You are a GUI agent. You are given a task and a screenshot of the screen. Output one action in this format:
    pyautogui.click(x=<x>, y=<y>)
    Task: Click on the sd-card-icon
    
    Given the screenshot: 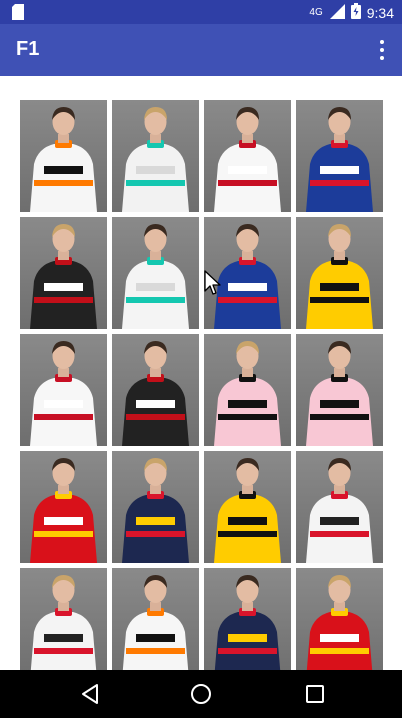 What is the action you would take?
    pyautogui.click(x=18, y=14)
    